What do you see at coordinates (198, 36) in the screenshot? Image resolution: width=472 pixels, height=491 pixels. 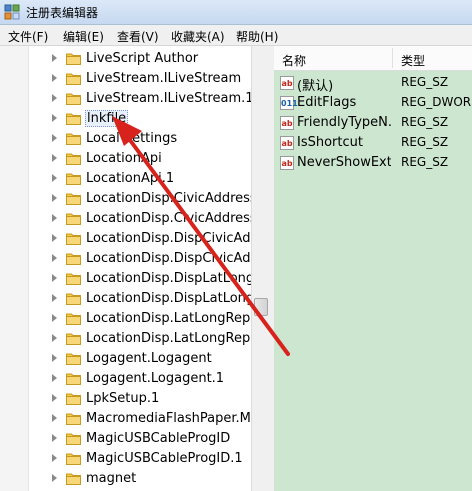 I see `menu-favorites: 收藏夹(A)` at bounding box center [198, 36].